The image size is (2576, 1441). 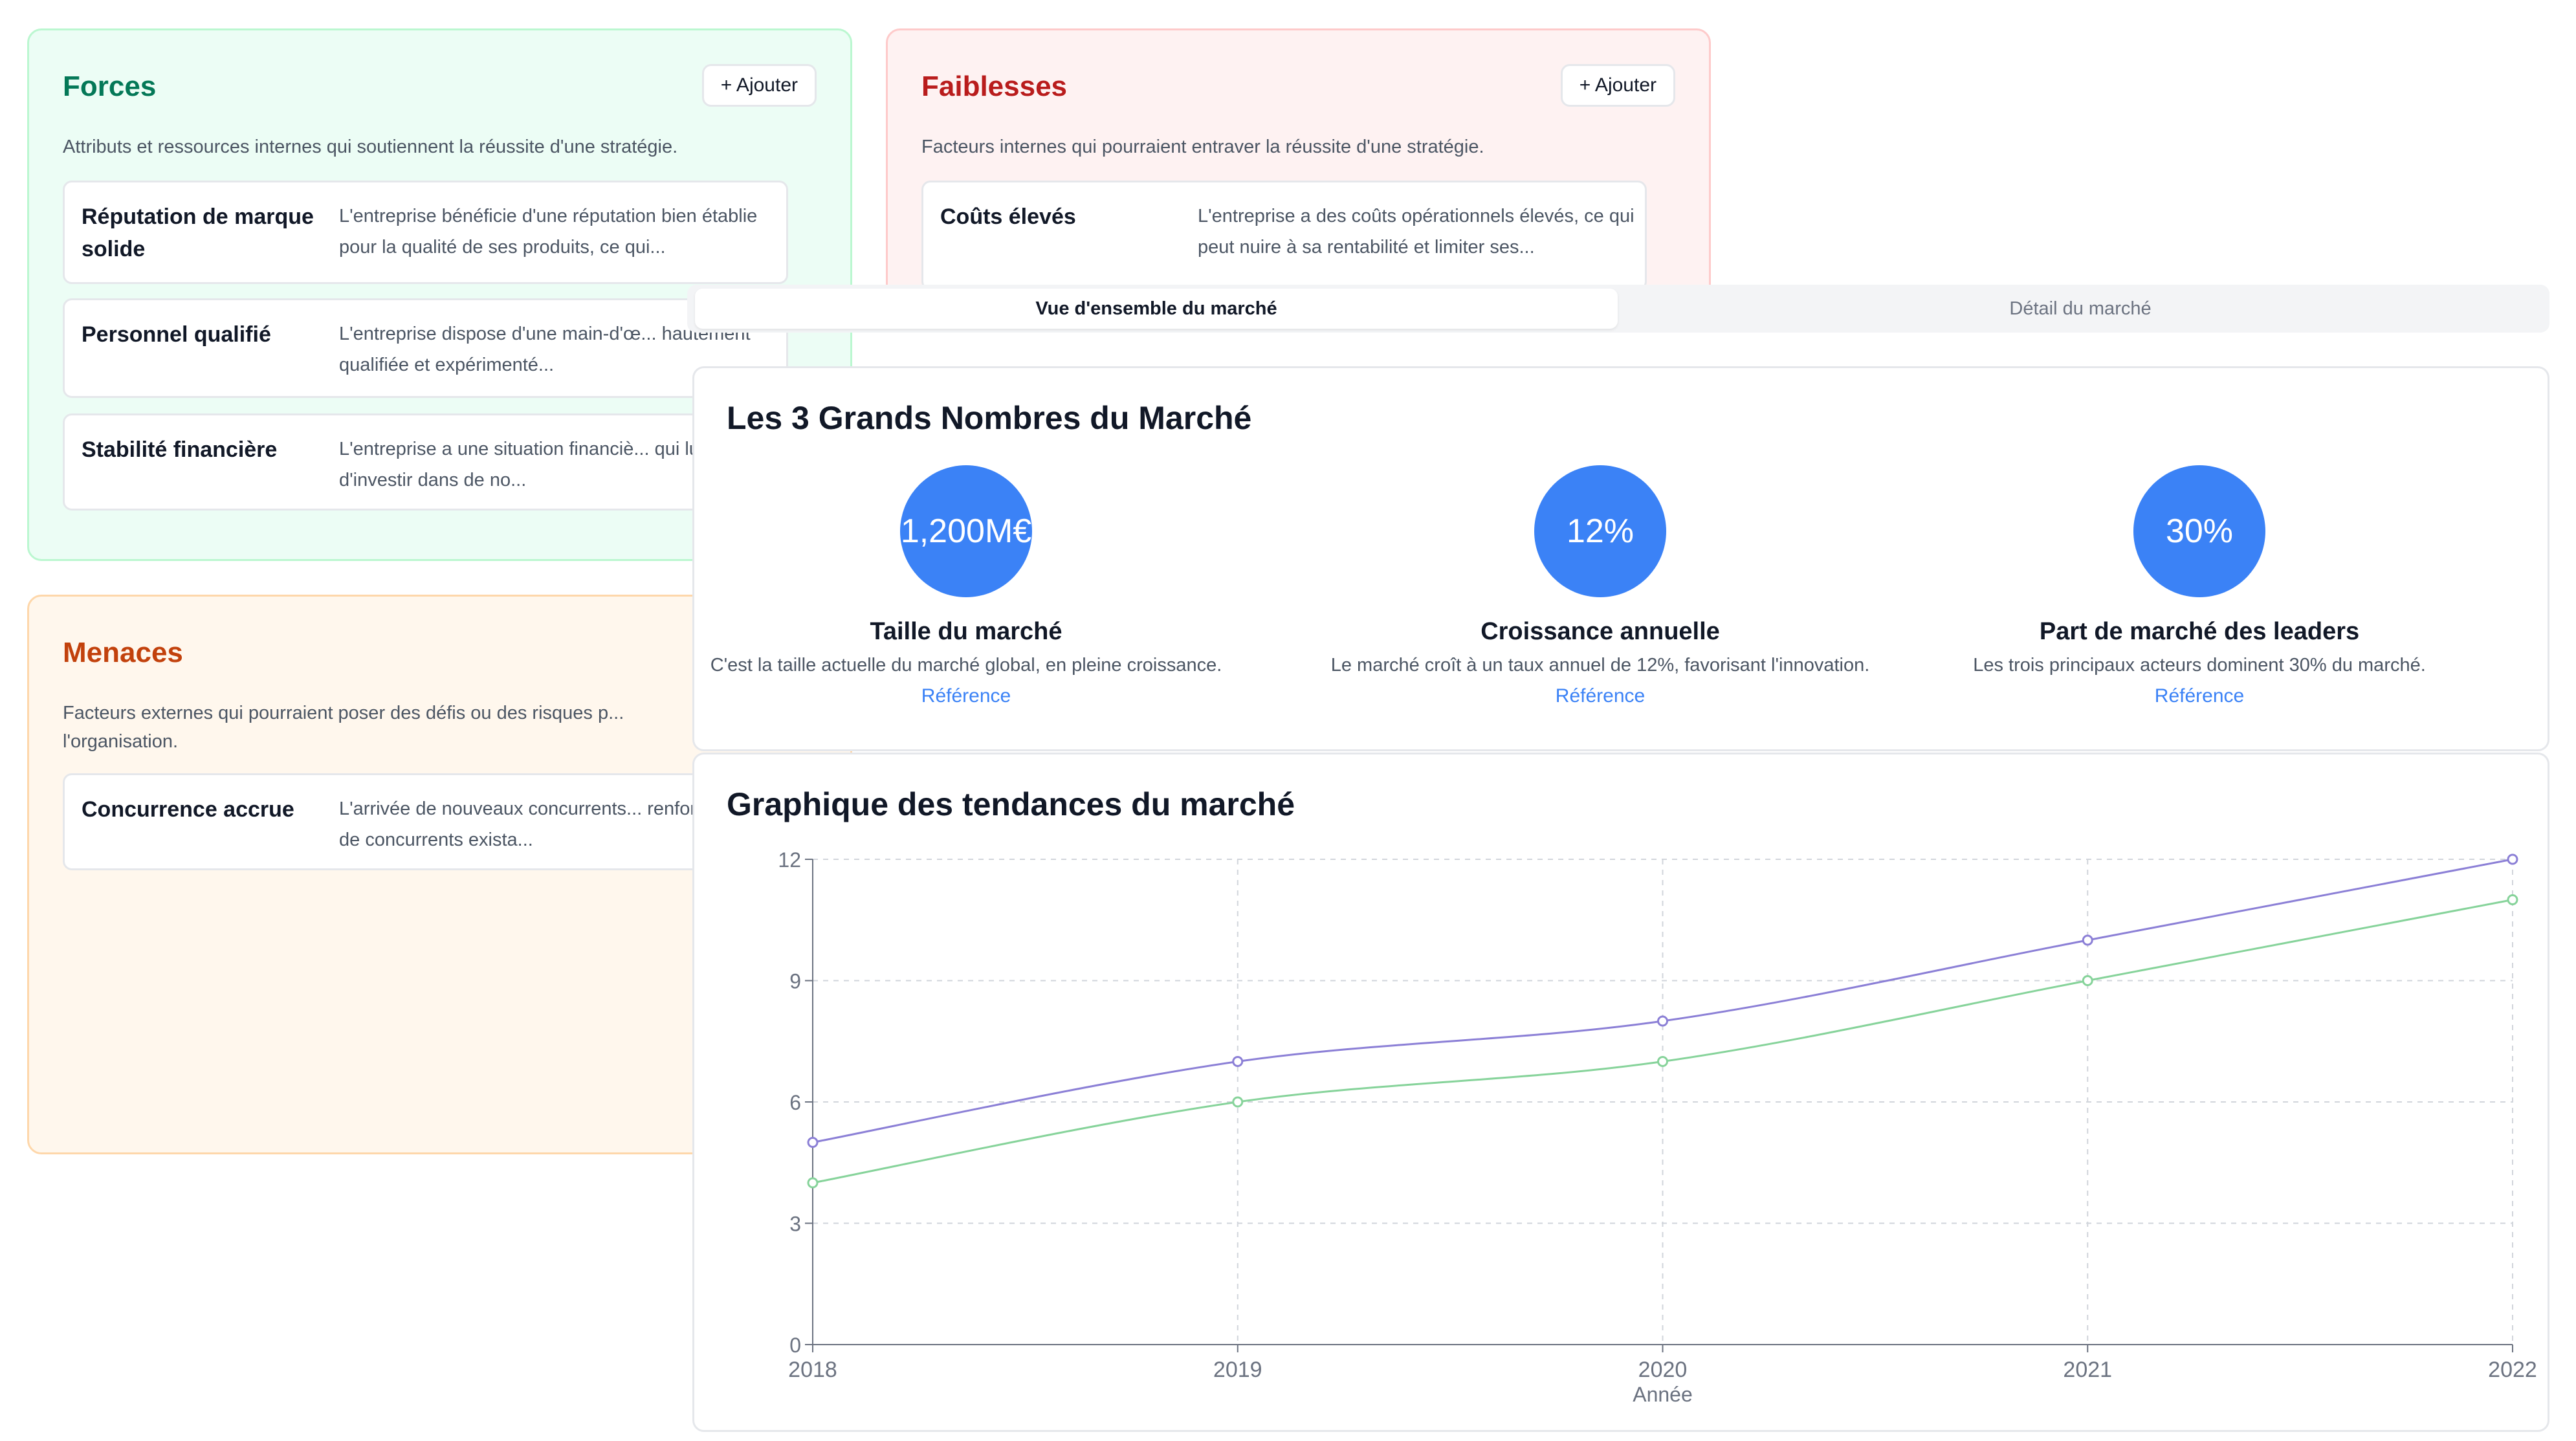 I want to click on key-numbers-title: Les 3 Grands Nombres du Marché, so click(x=990, y=418).